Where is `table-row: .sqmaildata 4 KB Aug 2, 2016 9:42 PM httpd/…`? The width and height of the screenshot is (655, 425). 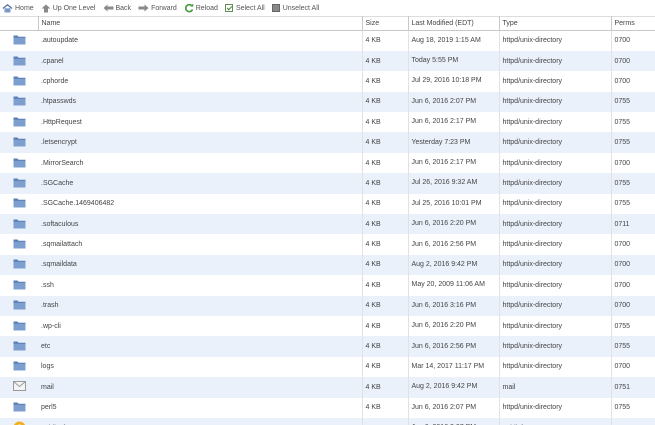 table-row: .sqmaildata 4 KB Aug 2, 2016 9:42 PM httpd/… is located at coordinates (327, 265).